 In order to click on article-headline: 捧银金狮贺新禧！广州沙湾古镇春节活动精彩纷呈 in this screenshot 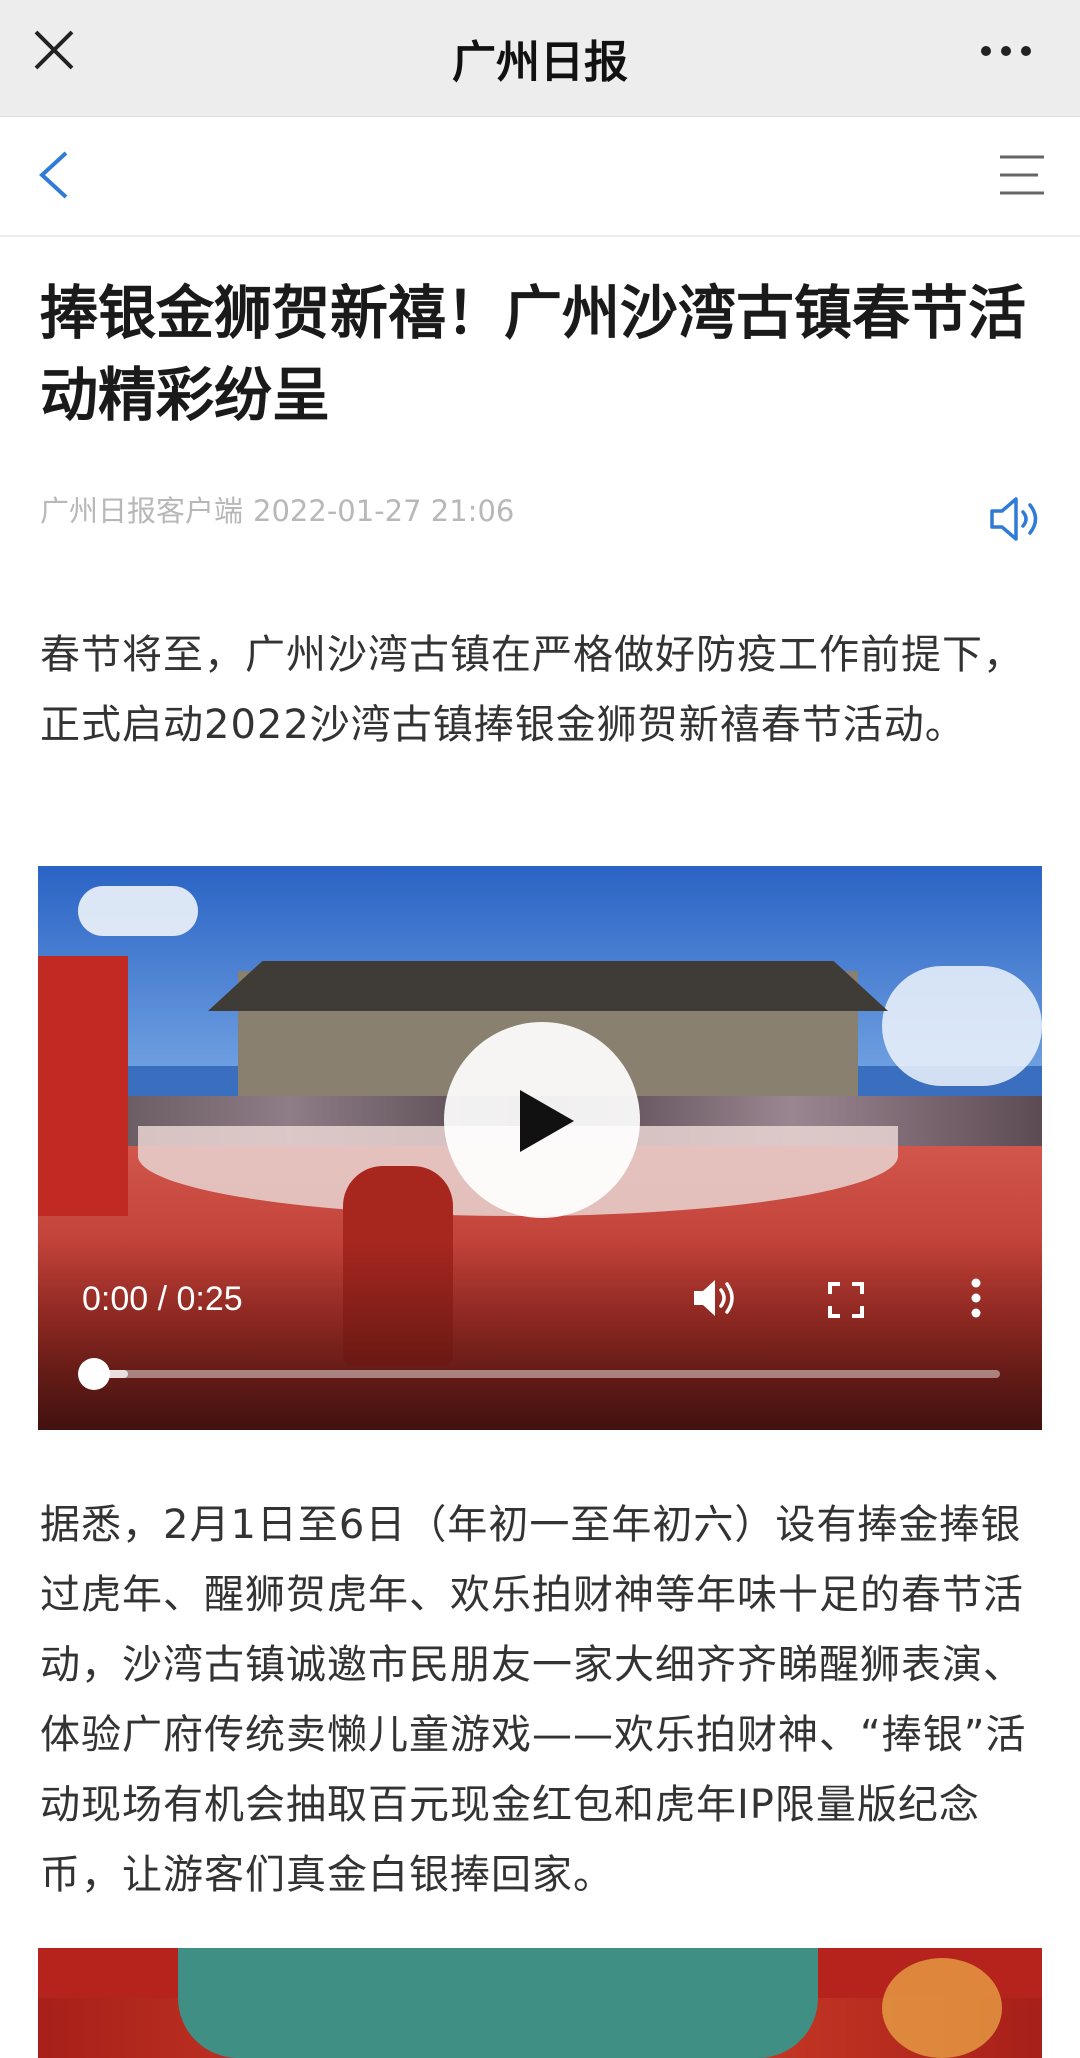, I will do `click(533, 354)`.